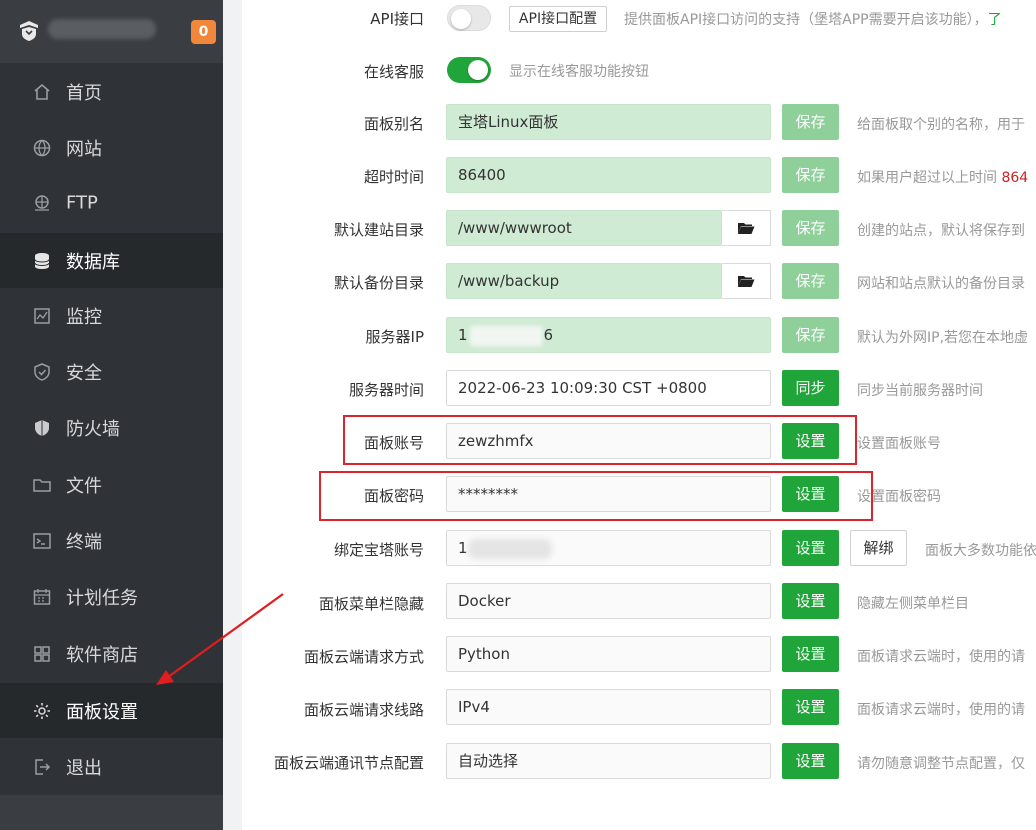  What do you see at coordinates (393, 72) in the screenshot?
I see `online-service-label: 在线客服` at bounding box center [393, 72].